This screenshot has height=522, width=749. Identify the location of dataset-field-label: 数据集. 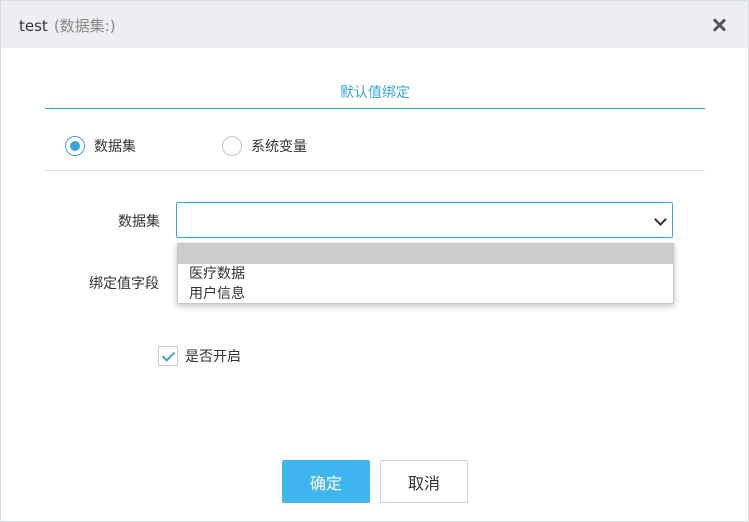
(139, 222).